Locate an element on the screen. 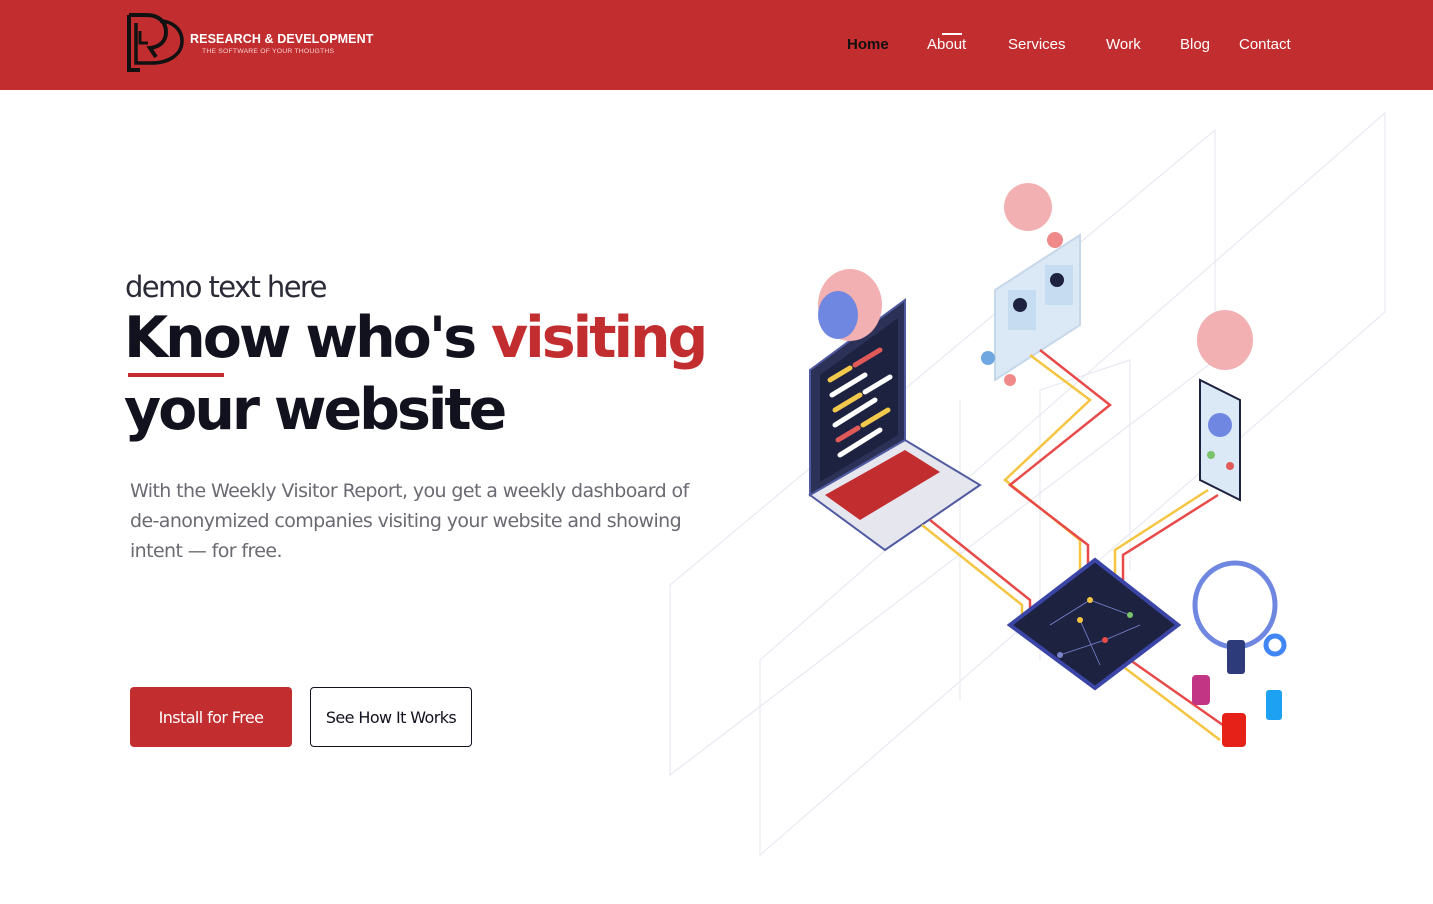 Image resolution: width=1433 pixels, height=904 pixels. instagram-icon is located at coordinates (1201, 690).